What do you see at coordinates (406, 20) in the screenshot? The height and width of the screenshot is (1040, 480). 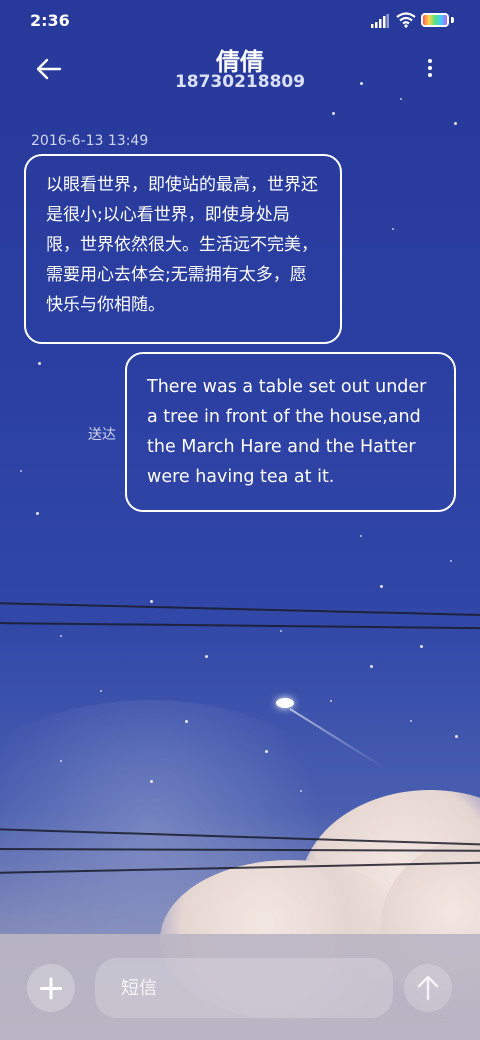 I see `wifi-icon` at bounding box center [406, 20].